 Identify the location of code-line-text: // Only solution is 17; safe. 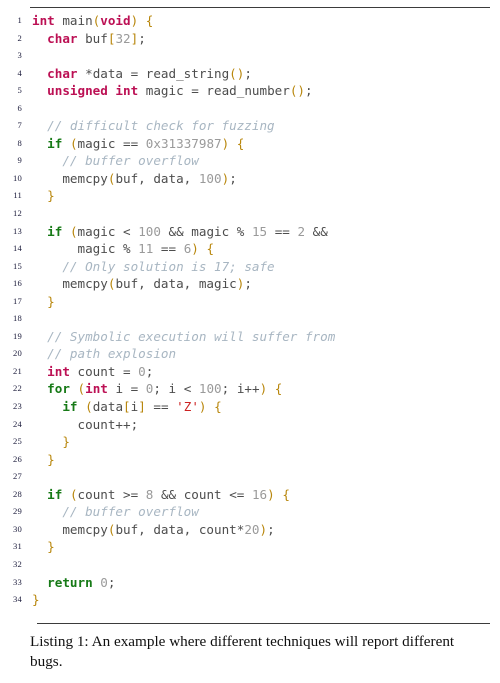
(153, 267).